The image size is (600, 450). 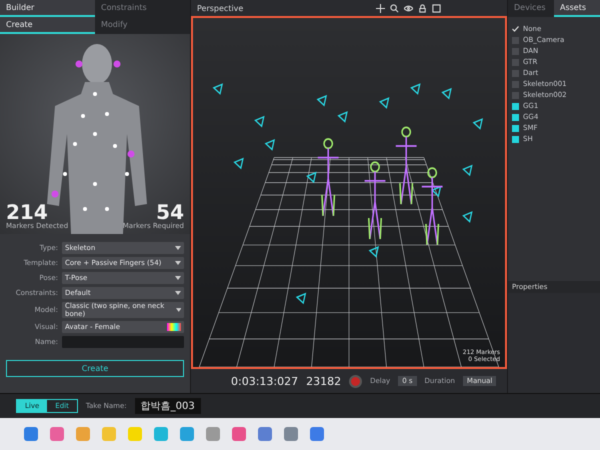 What do you see at coordinates (380, 8) in the screenshot?
I see `move-icon` at bounding box center [380, 8].